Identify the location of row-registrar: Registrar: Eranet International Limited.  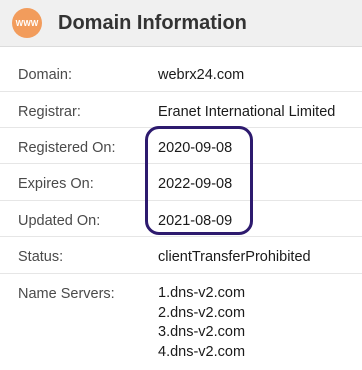
(181, 109).